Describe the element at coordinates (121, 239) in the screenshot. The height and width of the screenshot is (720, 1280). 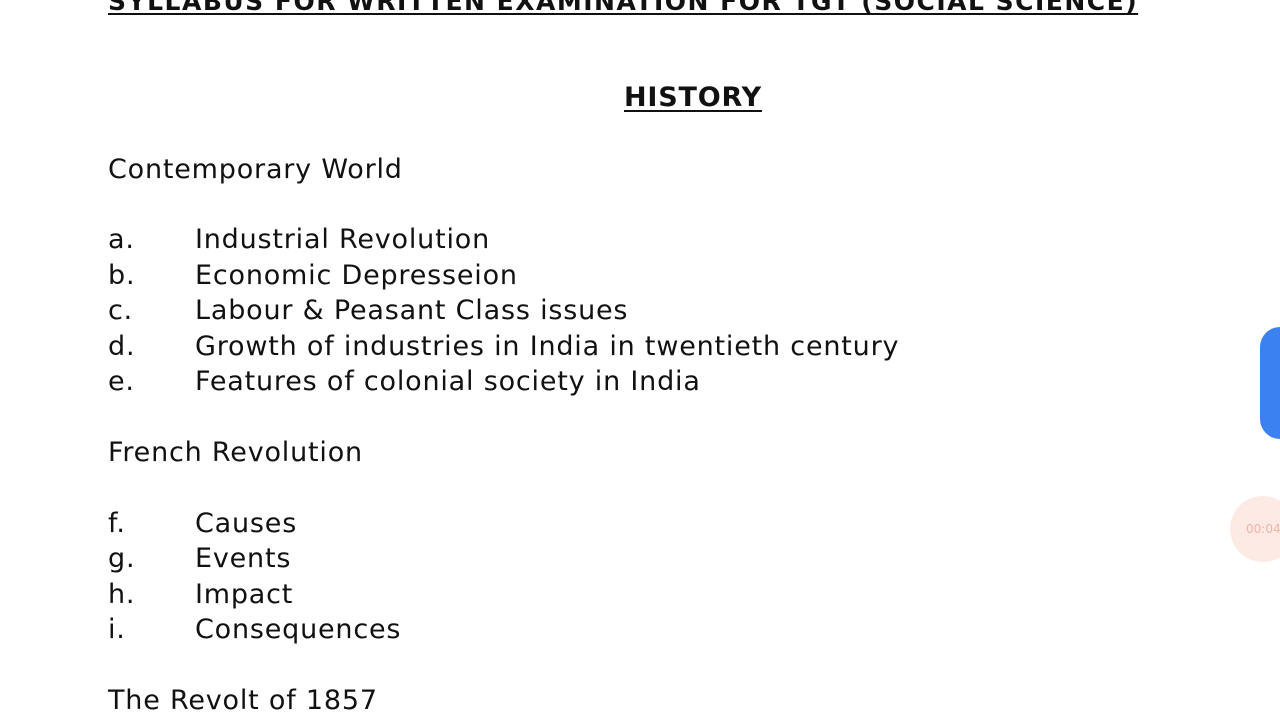
I see `list-marker: a.` at that location.